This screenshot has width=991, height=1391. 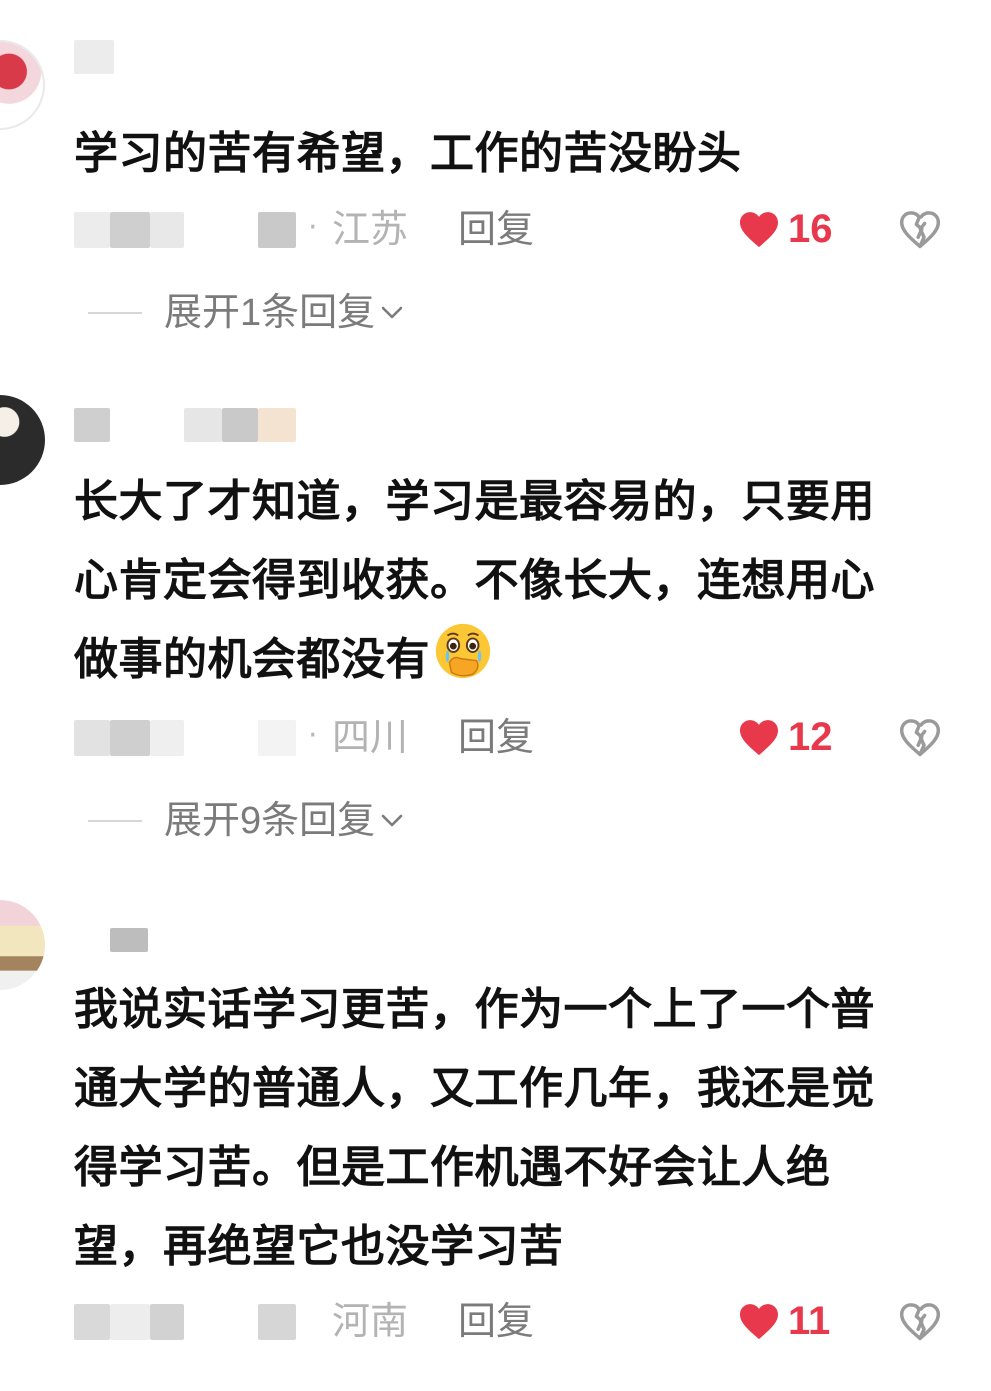 What do you see at coordinates (785, 737) in the screenshot?
I see `like-button: 12` at bounding box center [785, 737].